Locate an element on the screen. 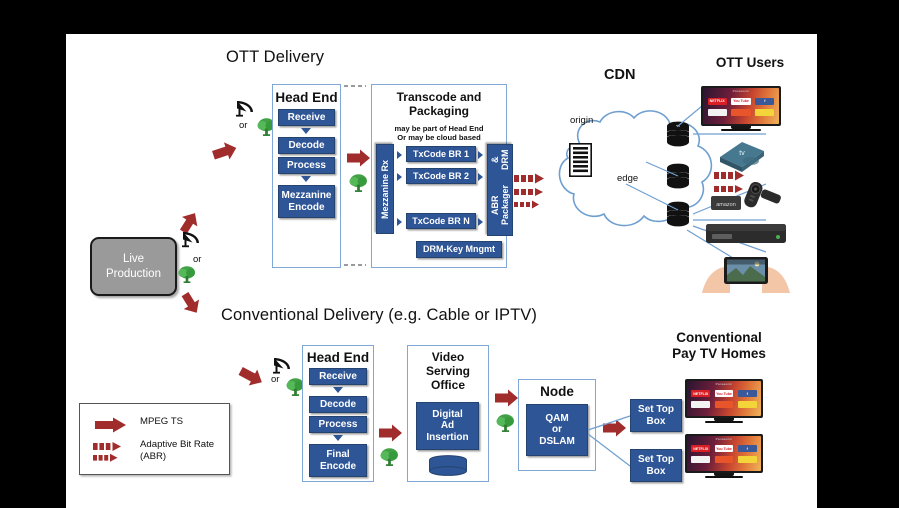  transcode-title-line1: Transcode and is located at coordinates (439, 97).